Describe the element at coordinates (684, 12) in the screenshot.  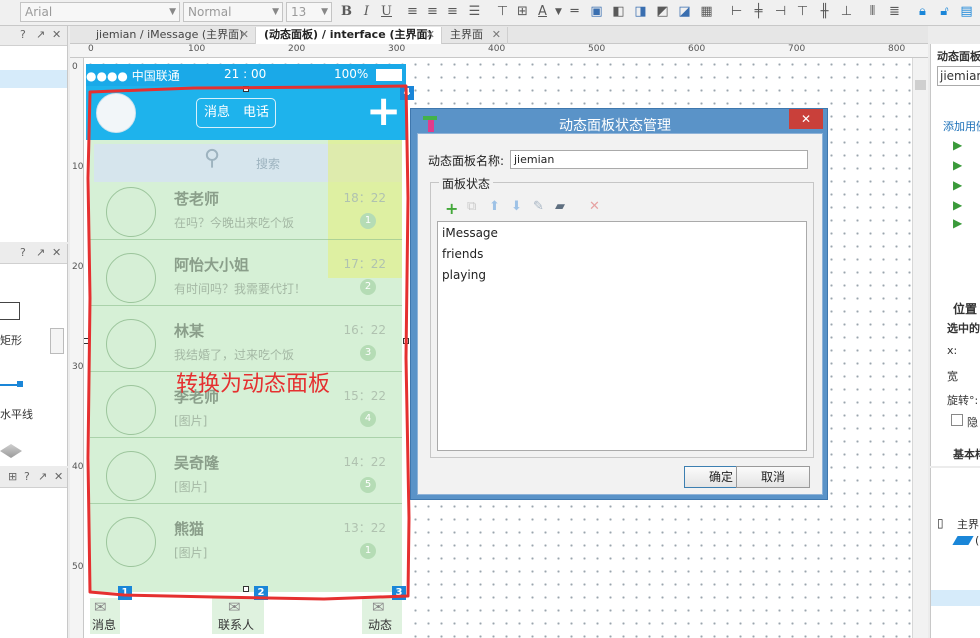
I see `ungroup-icon: ◪` at that location.